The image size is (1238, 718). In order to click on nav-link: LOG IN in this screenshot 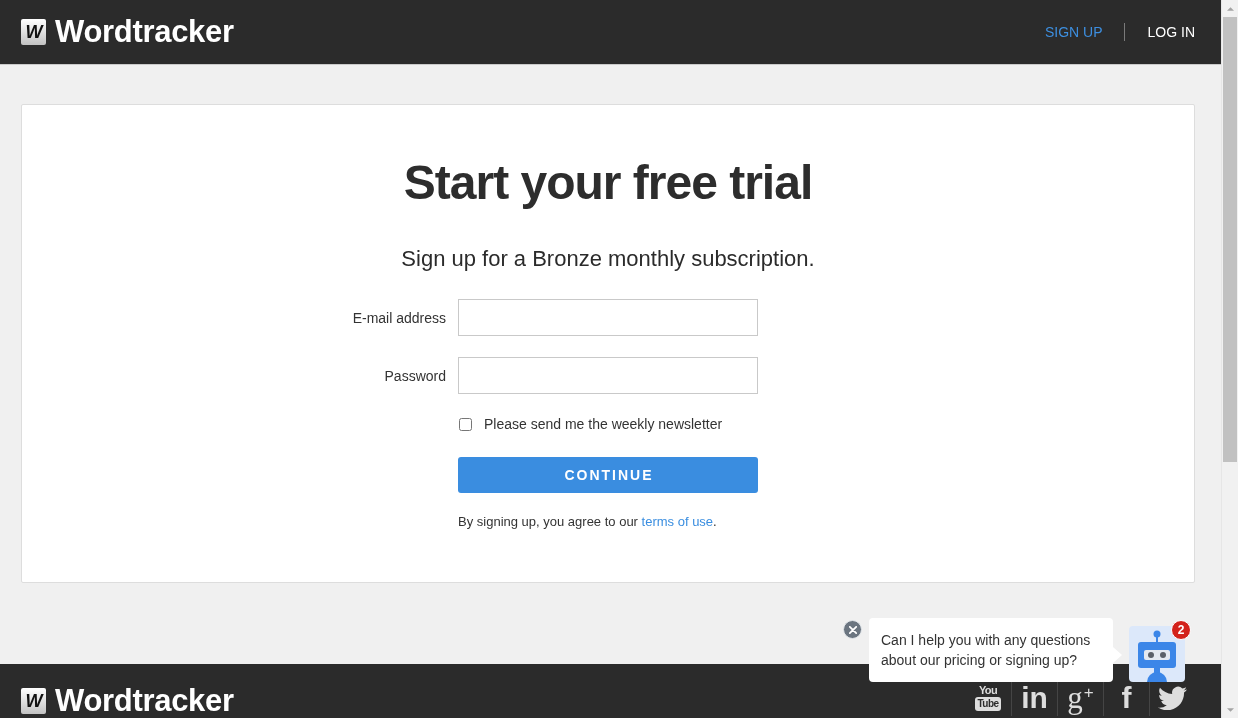, I will do `click(1171, 32)`.